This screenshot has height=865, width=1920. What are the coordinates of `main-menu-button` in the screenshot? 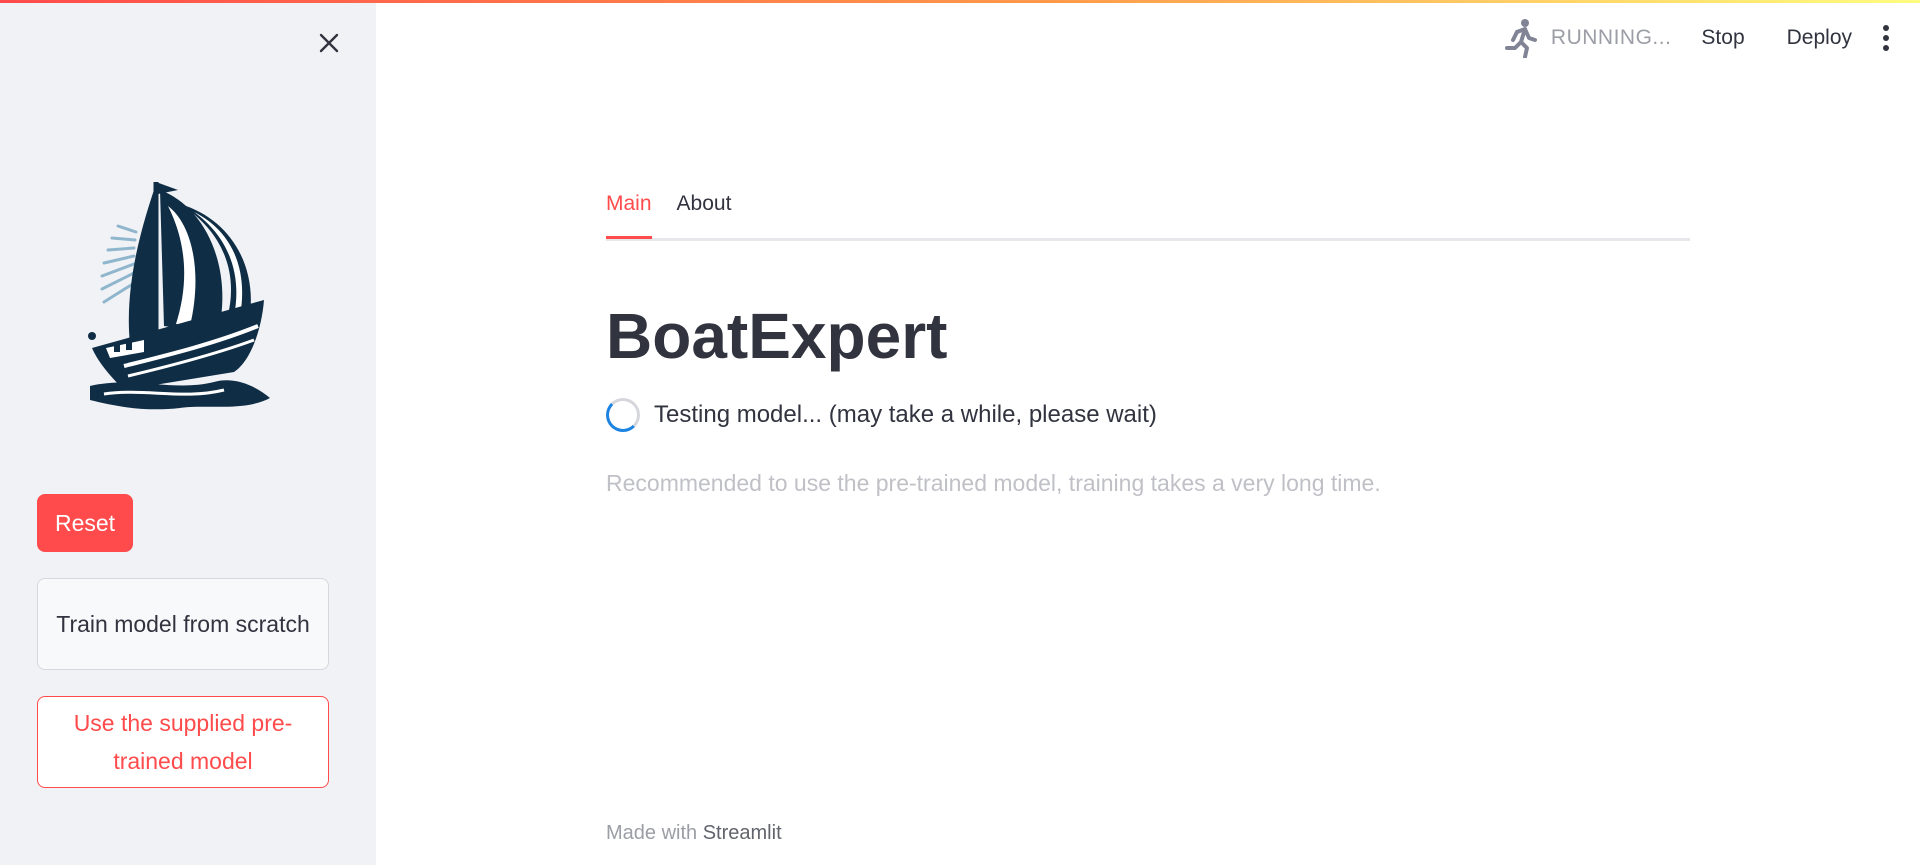 It's located at (1886, 38).